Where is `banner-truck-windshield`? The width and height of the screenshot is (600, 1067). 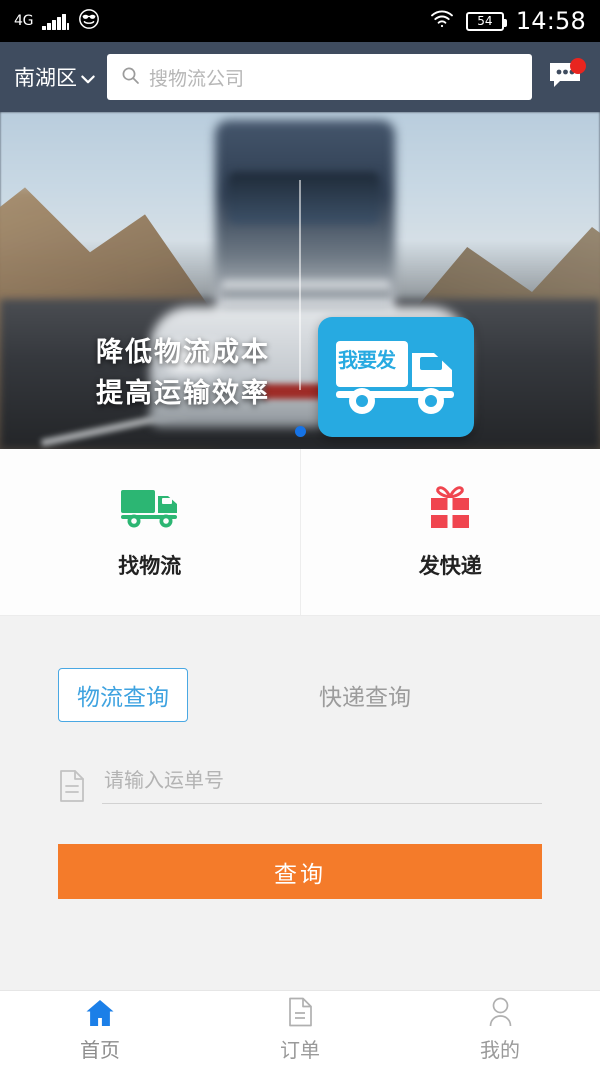
banner-truck-windshield is located at coordinates (304, 198).